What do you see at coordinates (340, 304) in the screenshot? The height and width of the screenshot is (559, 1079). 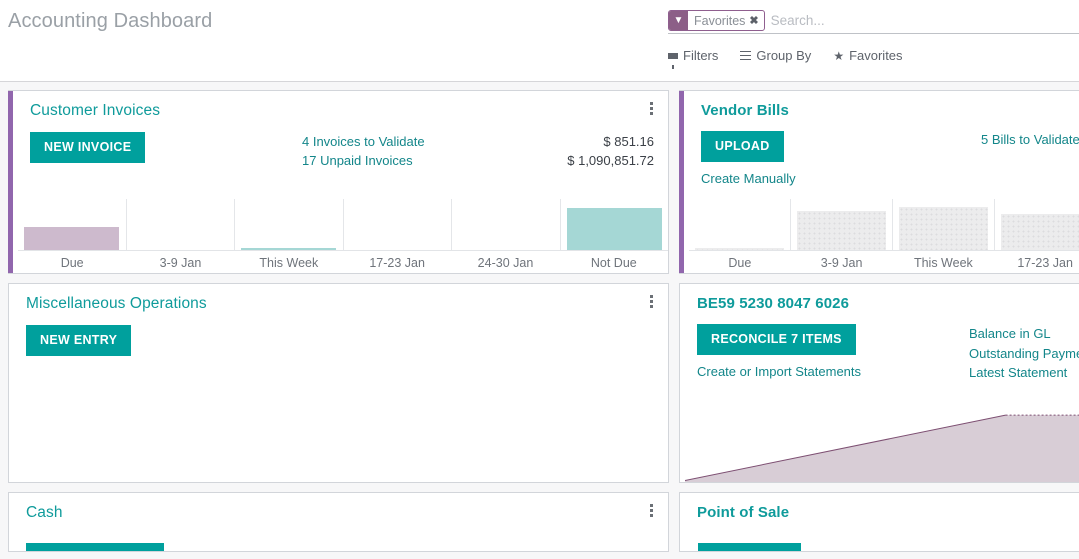 I see `card-title-misc-operations: Miscellaneous Operations` at bounding box center [340, 304].